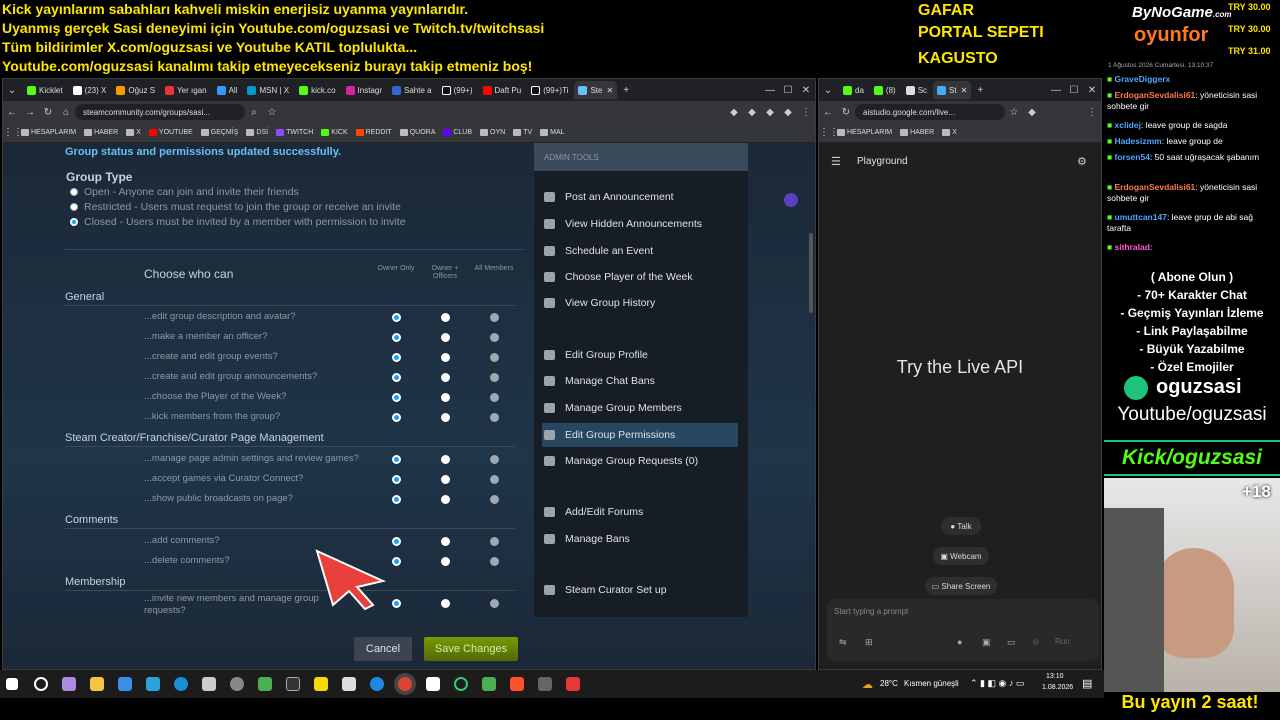 The image size is (1280, 720). I want to click on weather-temp: 28°C, so click(889, 683).